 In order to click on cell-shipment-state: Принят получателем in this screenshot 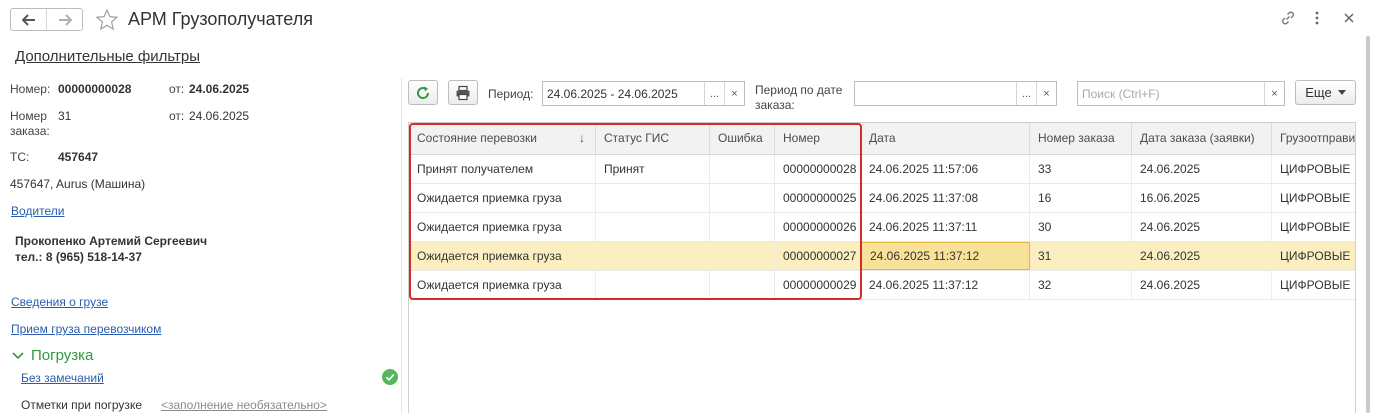, I will do `click(502, 169)`.